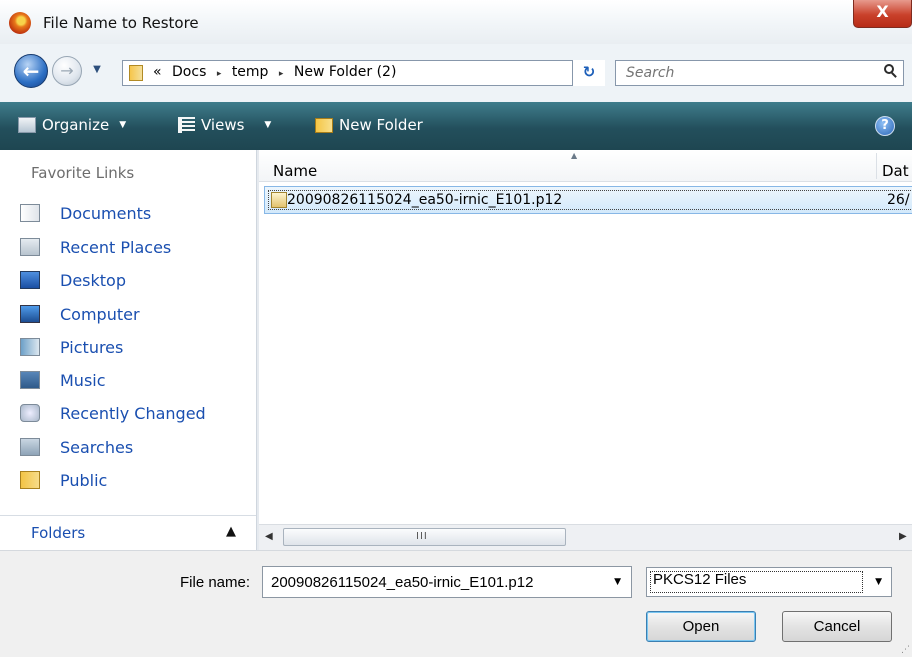  Describe the element at coordinates (279, 200) in the screenshot. I see `certificate-file-icon` at that location.